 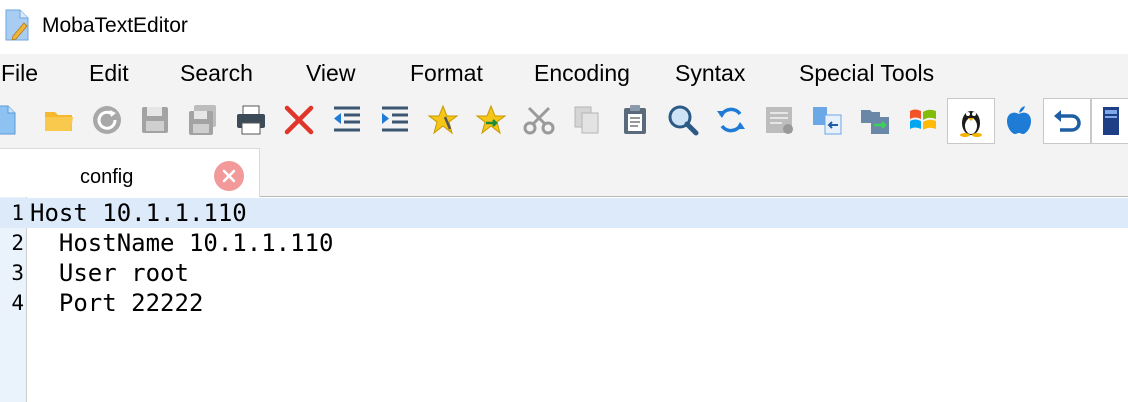 What do you see at coordinates (564, 243) in the screenshot?
I see `editor-line: 2 HostName 10.1.1.110` at bounding box center [564, 243].